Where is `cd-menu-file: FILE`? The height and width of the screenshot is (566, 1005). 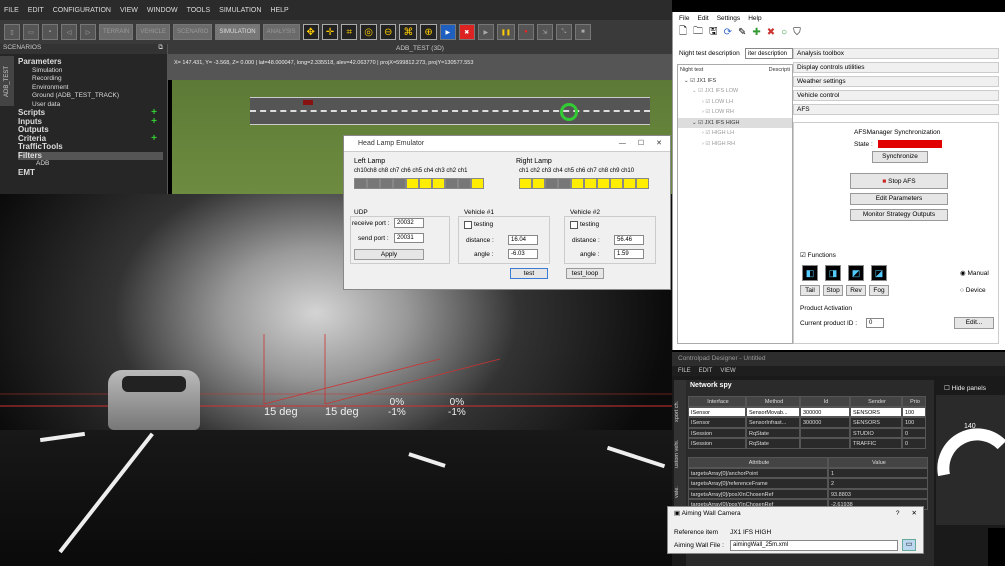 cd-menu-file: FILE is located at coordinates (684, 371).